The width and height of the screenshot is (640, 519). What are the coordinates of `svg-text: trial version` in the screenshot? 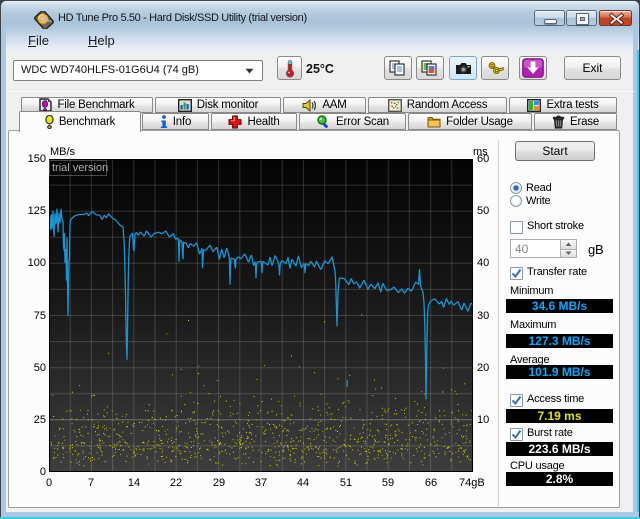 It's located at (80, 168).